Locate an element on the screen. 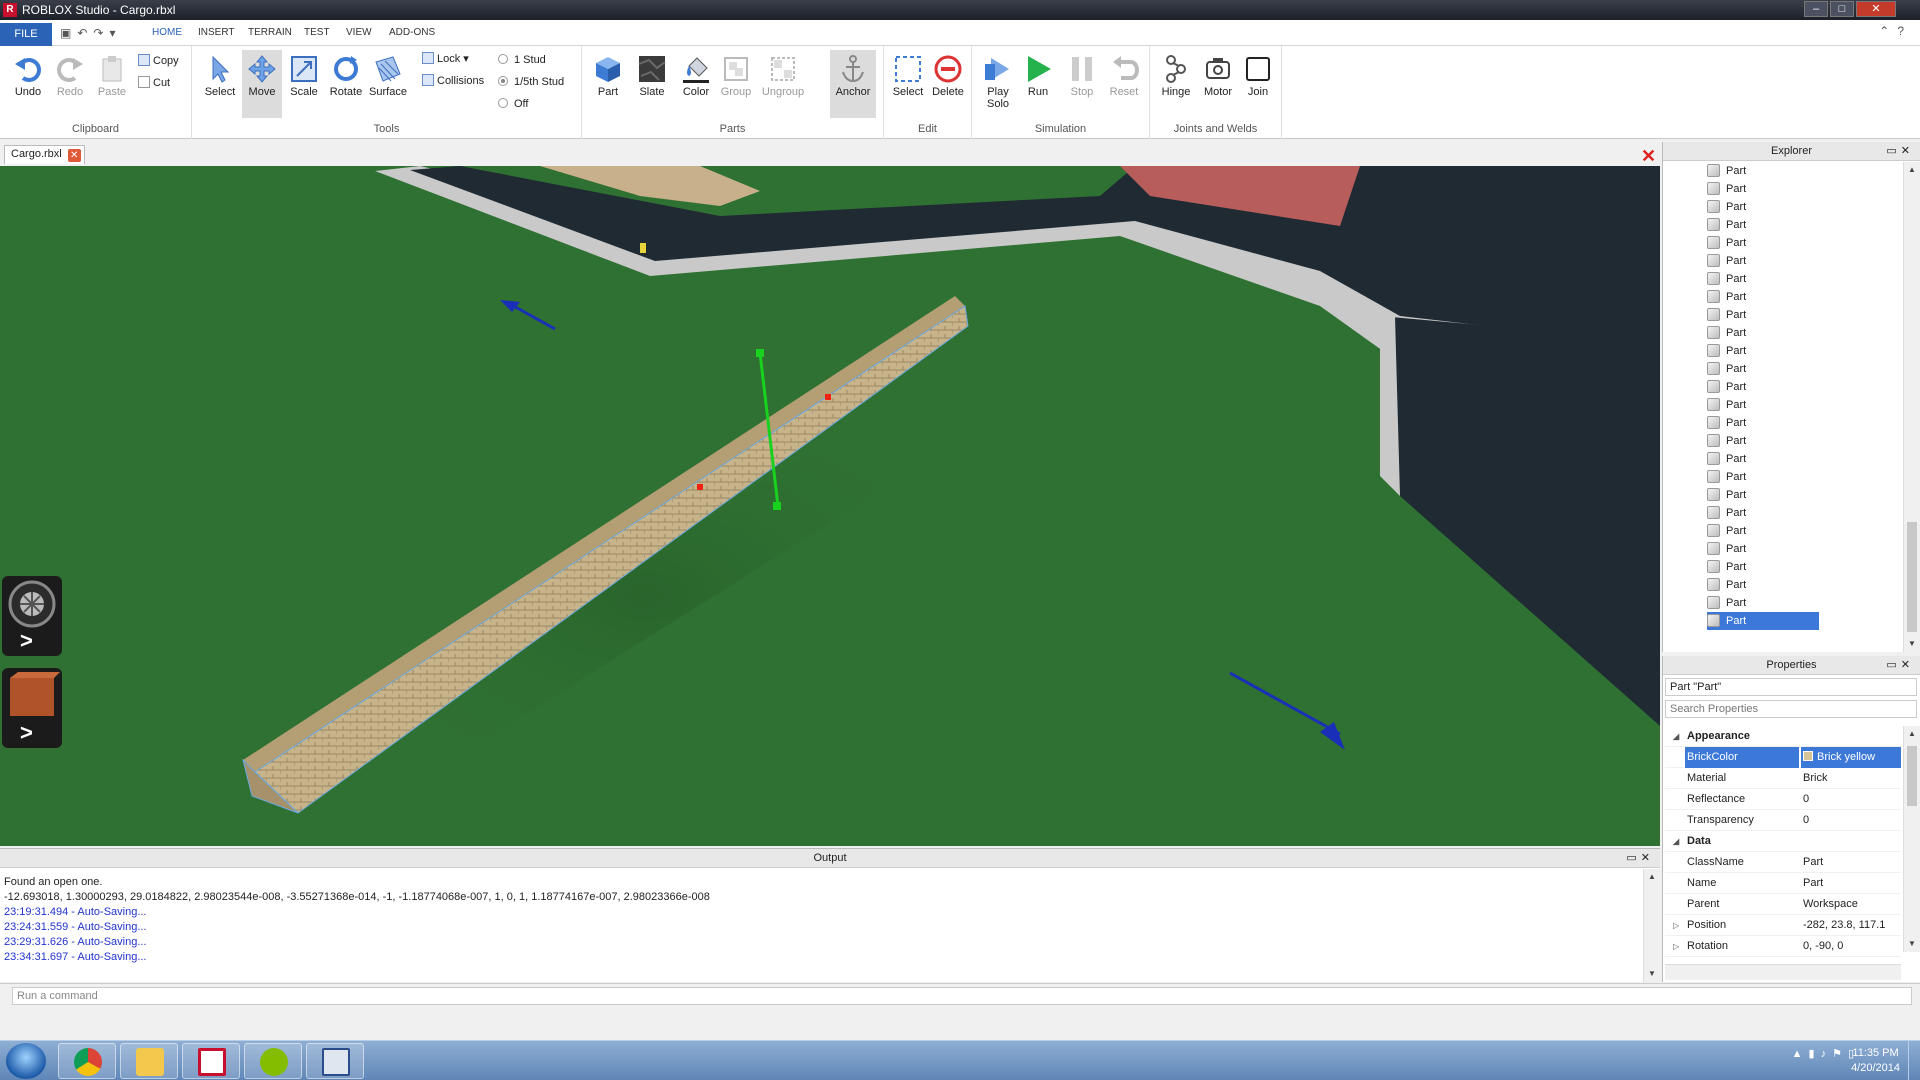 The image size is (1920, 1080). tab-home: HOME is located at coordinates (167, 32).